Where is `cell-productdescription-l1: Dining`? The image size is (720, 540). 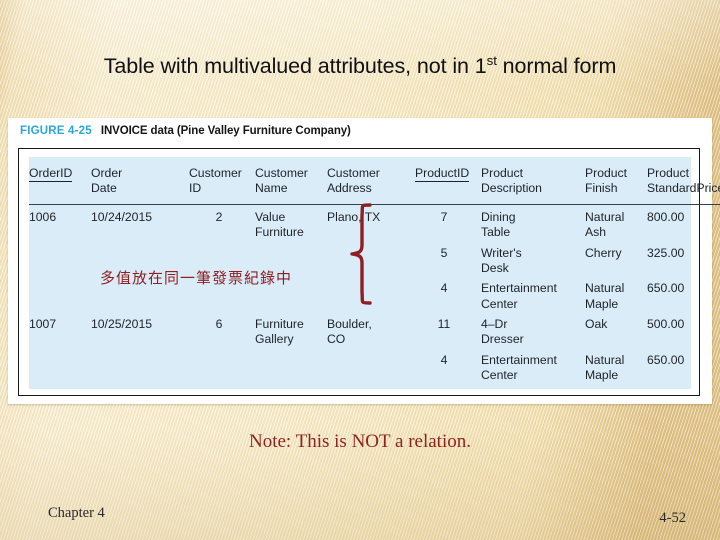 cell-productdescription-l1: Dining is located at coordinates (498, 216).